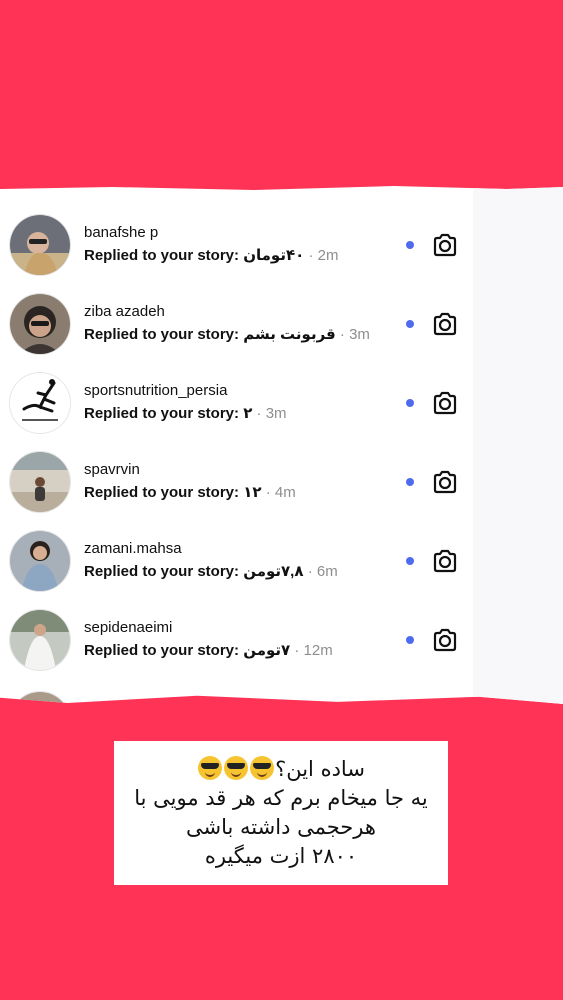  What do you see at coordinates (211, 571) in the screenshot?
I see `reply-message: Replied to your story: ۷,۸تومن · 6m` at bounding box center [211, 571].